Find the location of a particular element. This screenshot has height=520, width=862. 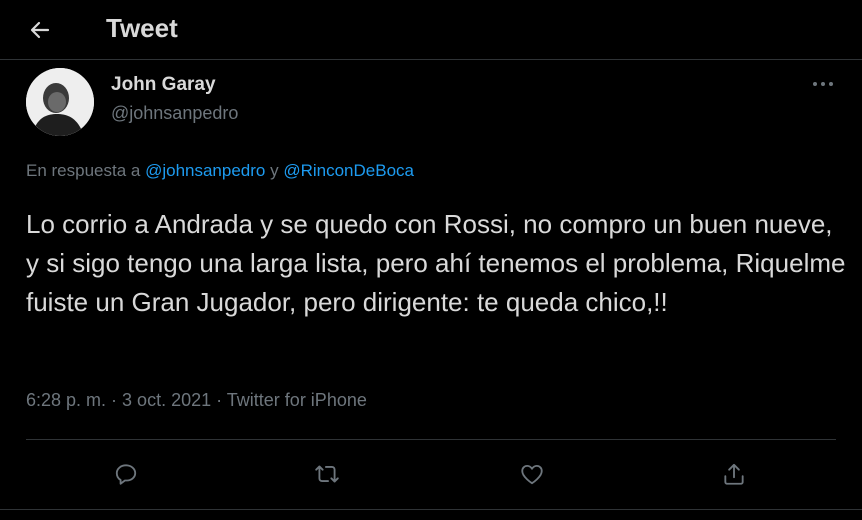

top-bar: Tweet is located at coordinates (431, 30).